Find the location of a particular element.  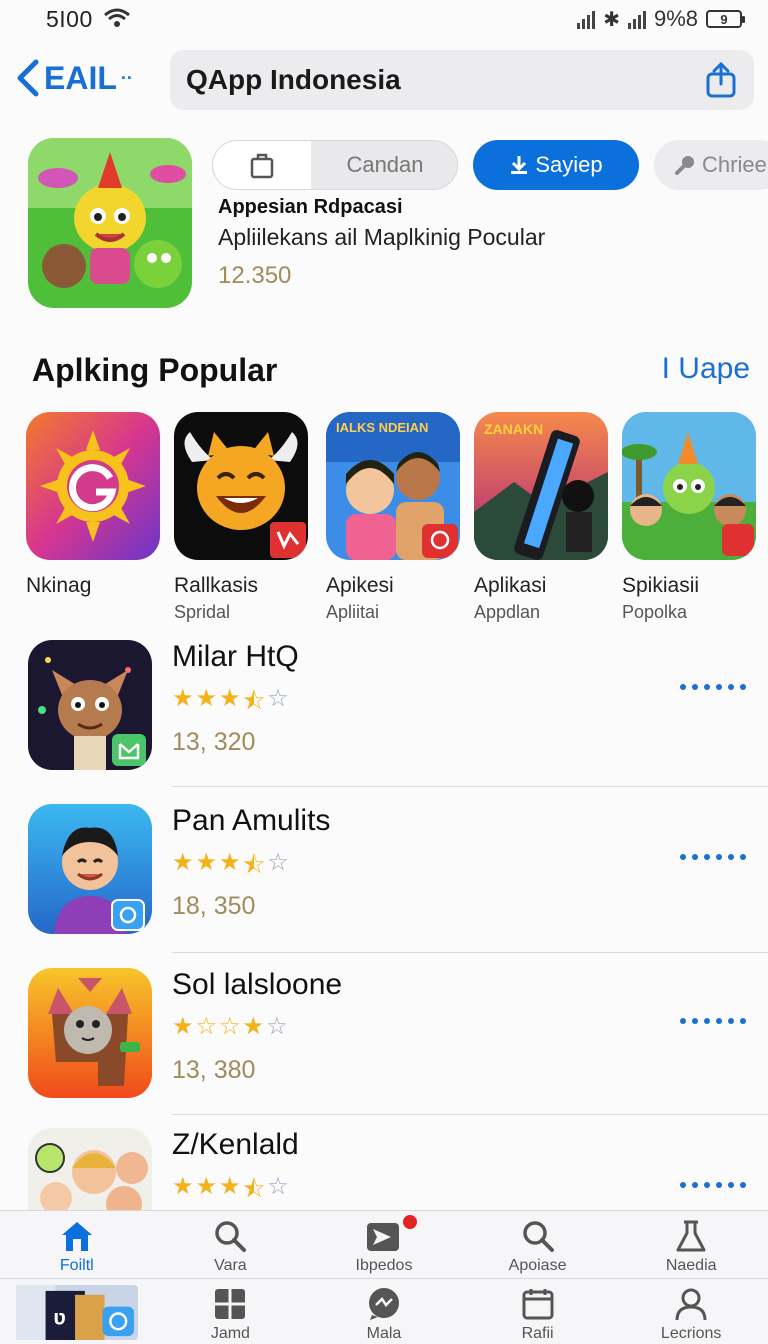

back-button: EAIL ·· is located at coordinates (73, 78).